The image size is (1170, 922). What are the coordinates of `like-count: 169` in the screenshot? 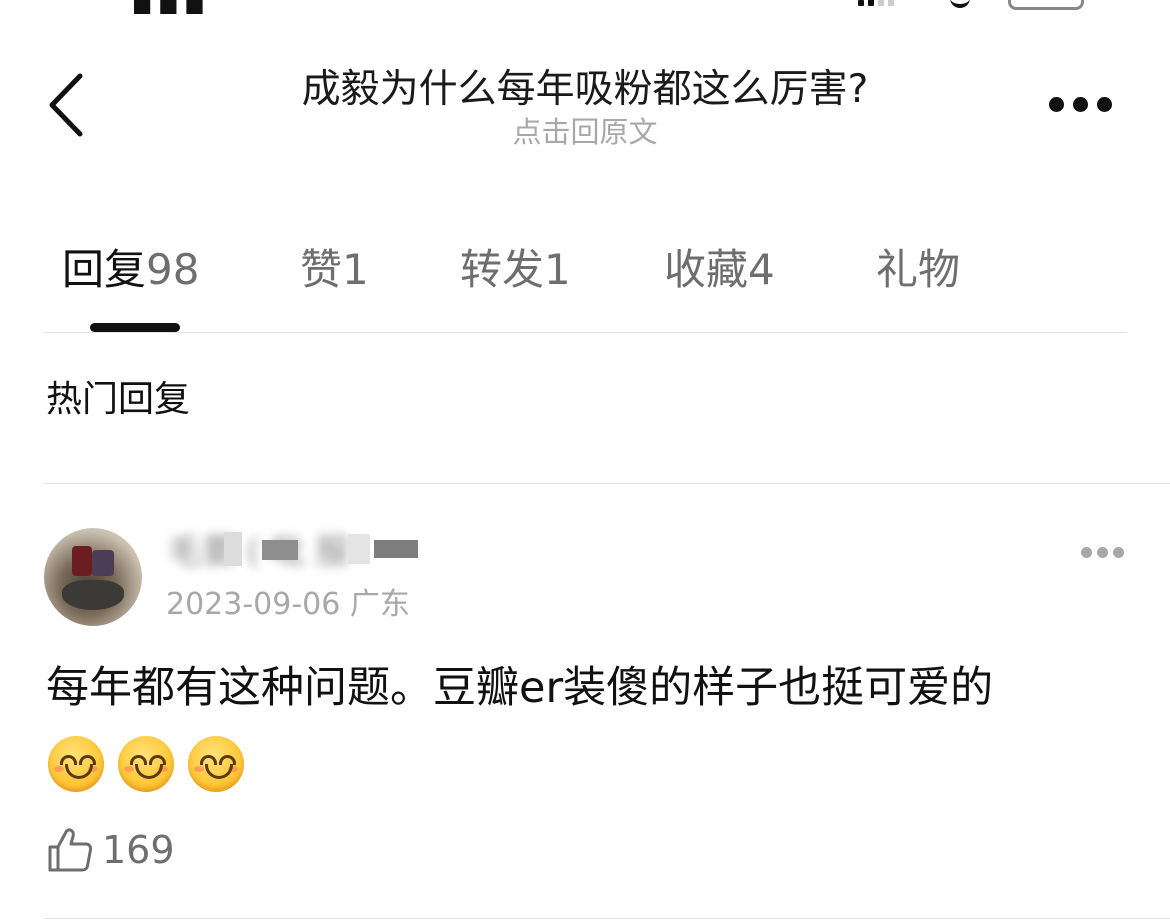 It's located at (138, 850).